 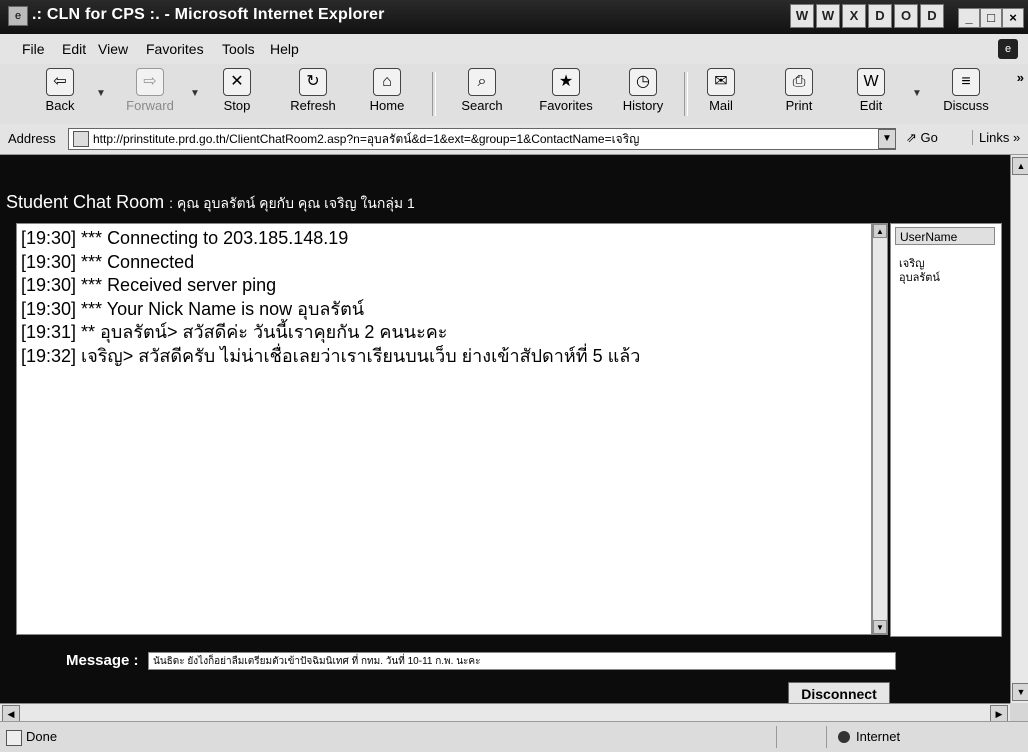 I want to click on mail-icon: ✉, so click(x=721, y=82).